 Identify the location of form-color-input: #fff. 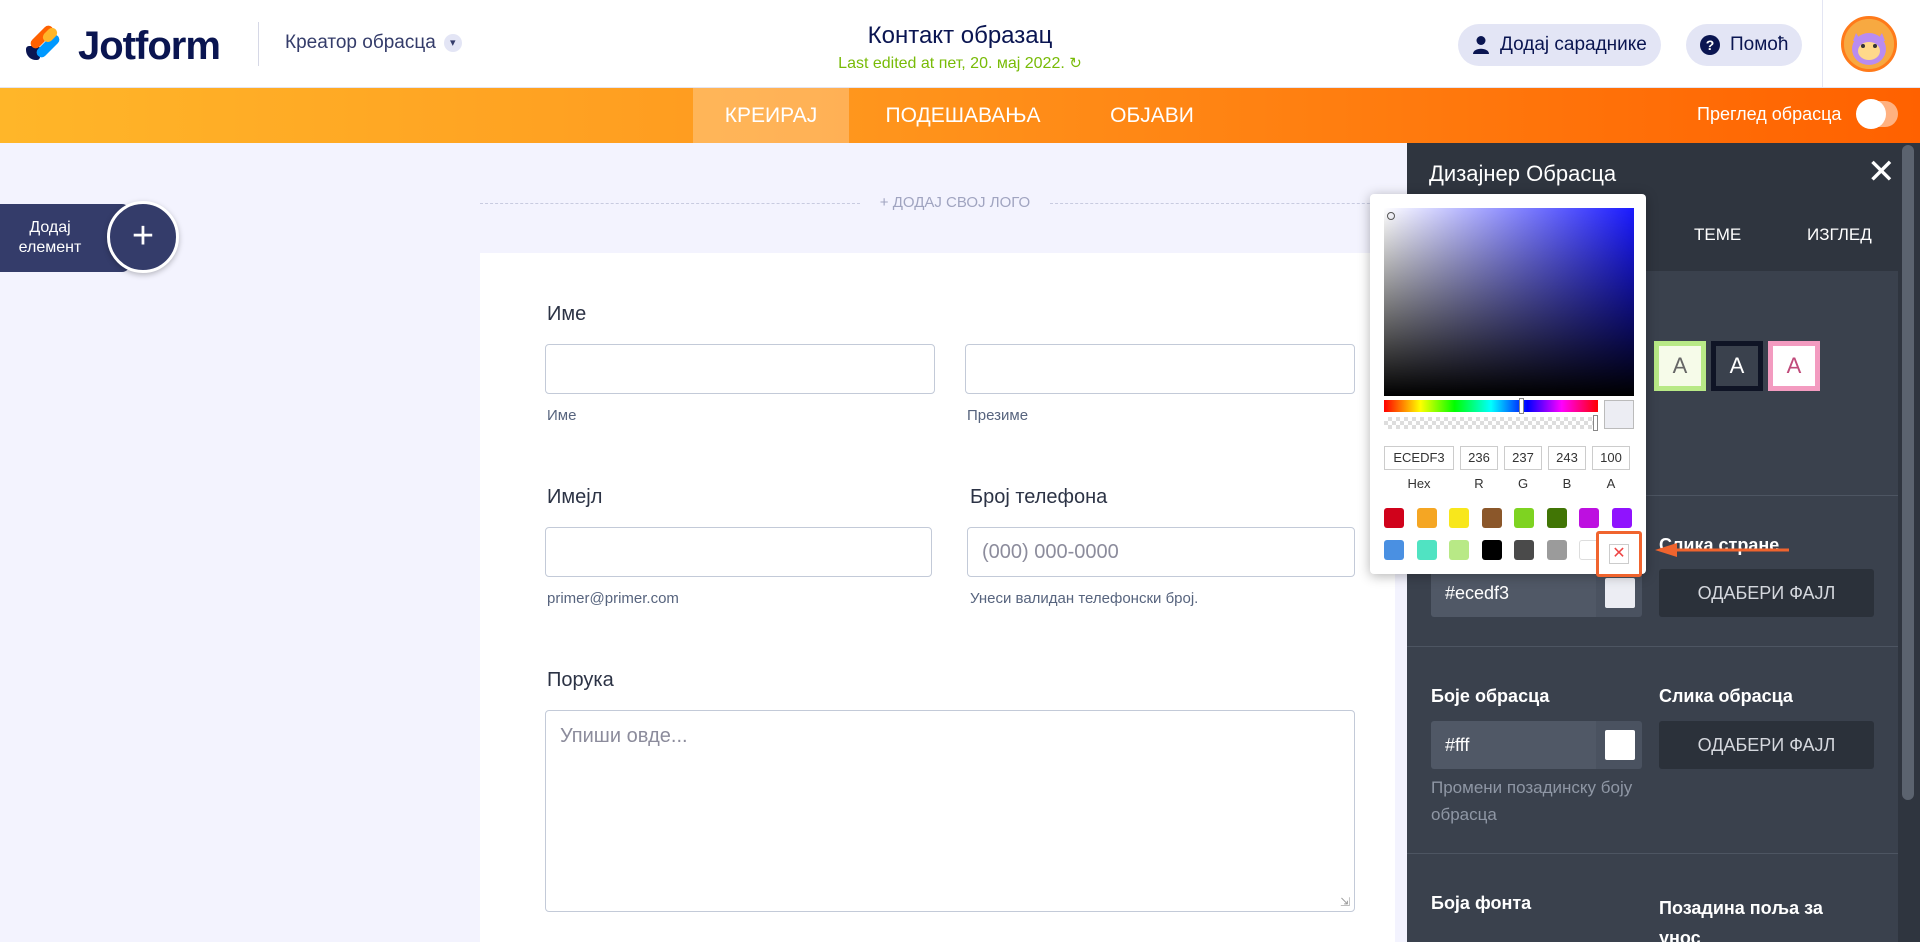
(1513, 745).